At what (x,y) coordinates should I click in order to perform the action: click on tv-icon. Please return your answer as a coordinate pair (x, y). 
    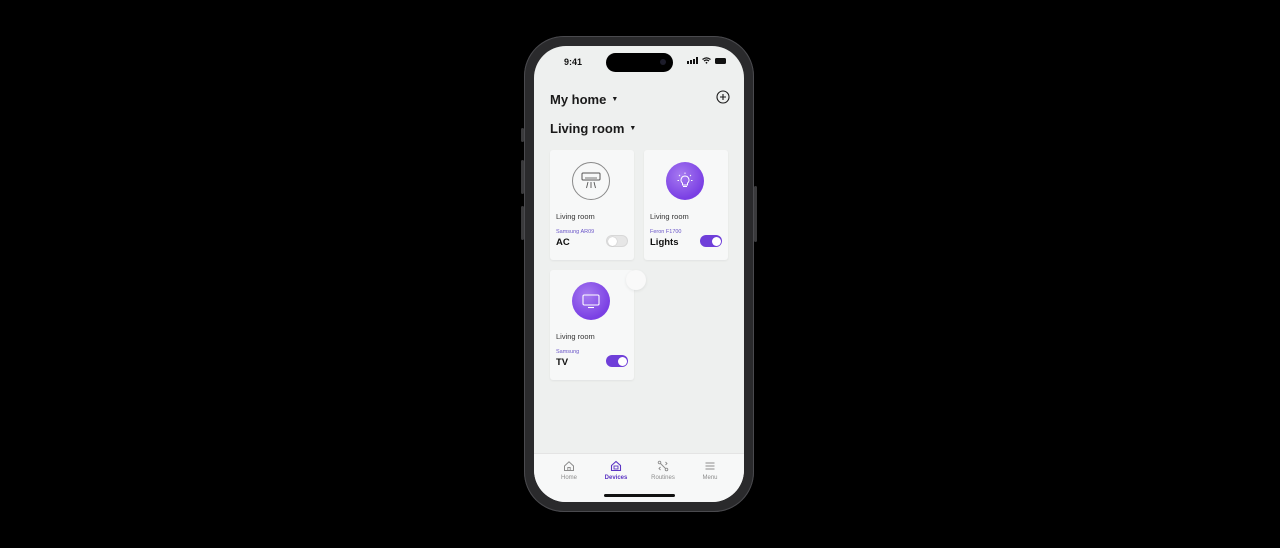
    Looking at the image, I should click on (591, 301).